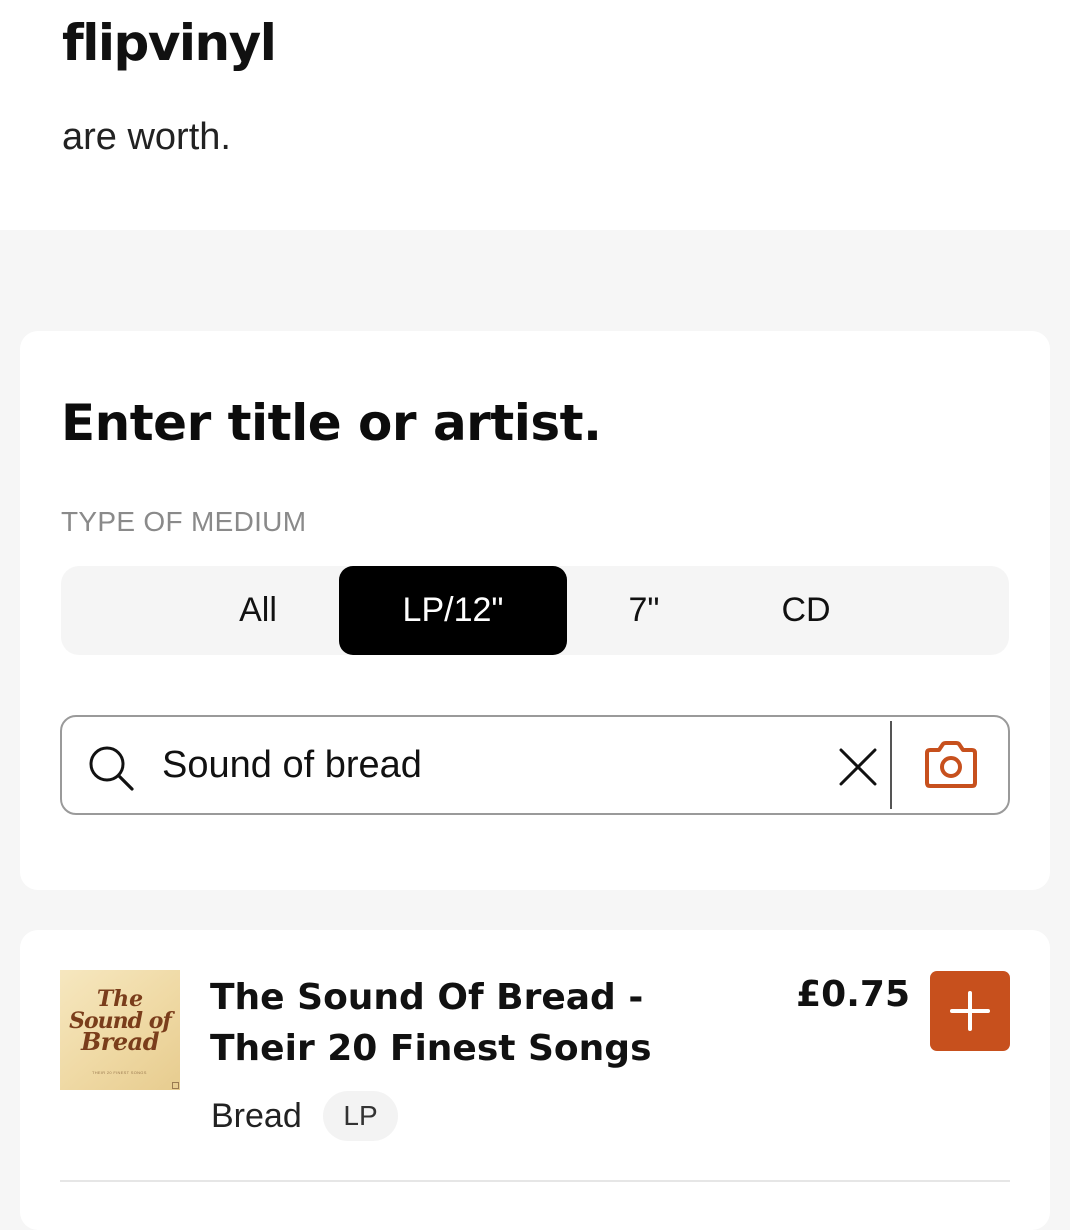  I want to click on cover-title-line: Bread, so click(120, 1041).